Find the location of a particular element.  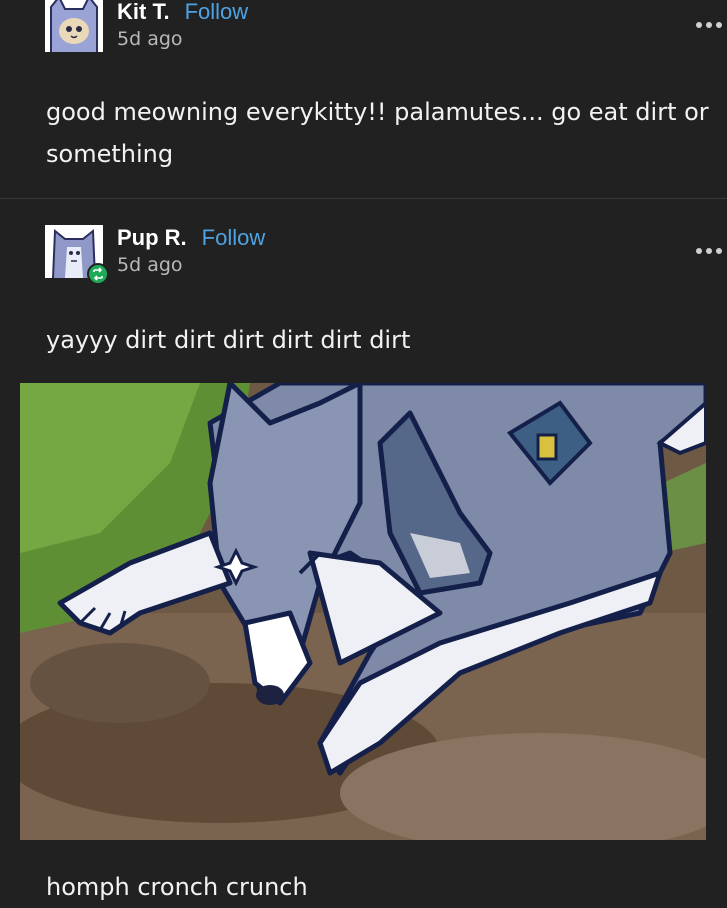

post-caption: homph cronch crunch is located at coordinates (177, 887).